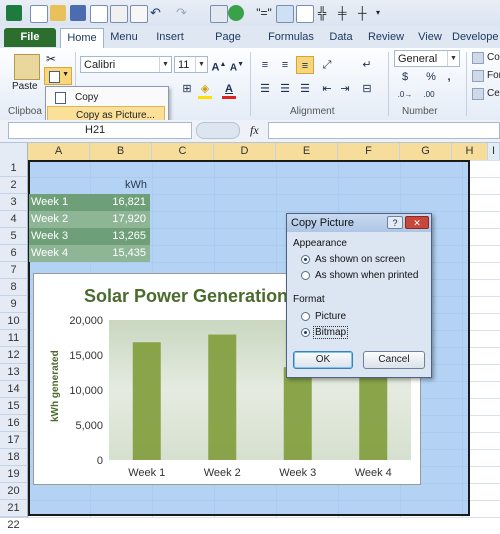  I want to click on radio-bitmap, so click(305, 332).